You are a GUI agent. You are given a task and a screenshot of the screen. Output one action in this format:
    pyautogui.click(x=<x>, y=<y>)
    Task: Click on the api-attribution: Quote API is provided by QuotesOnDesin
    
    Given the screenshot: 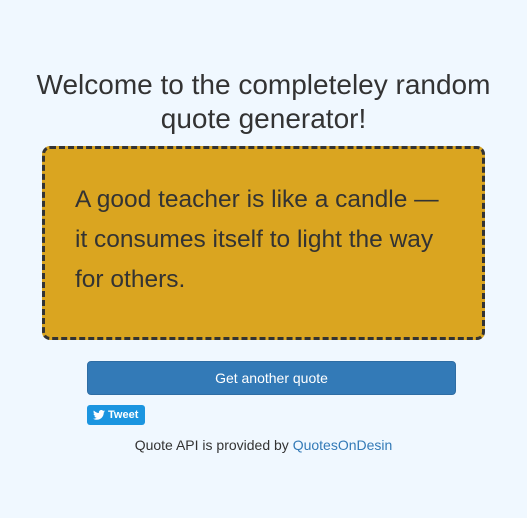 What is the action you would take?
    pyautogui.click(x=263, y=445)
    